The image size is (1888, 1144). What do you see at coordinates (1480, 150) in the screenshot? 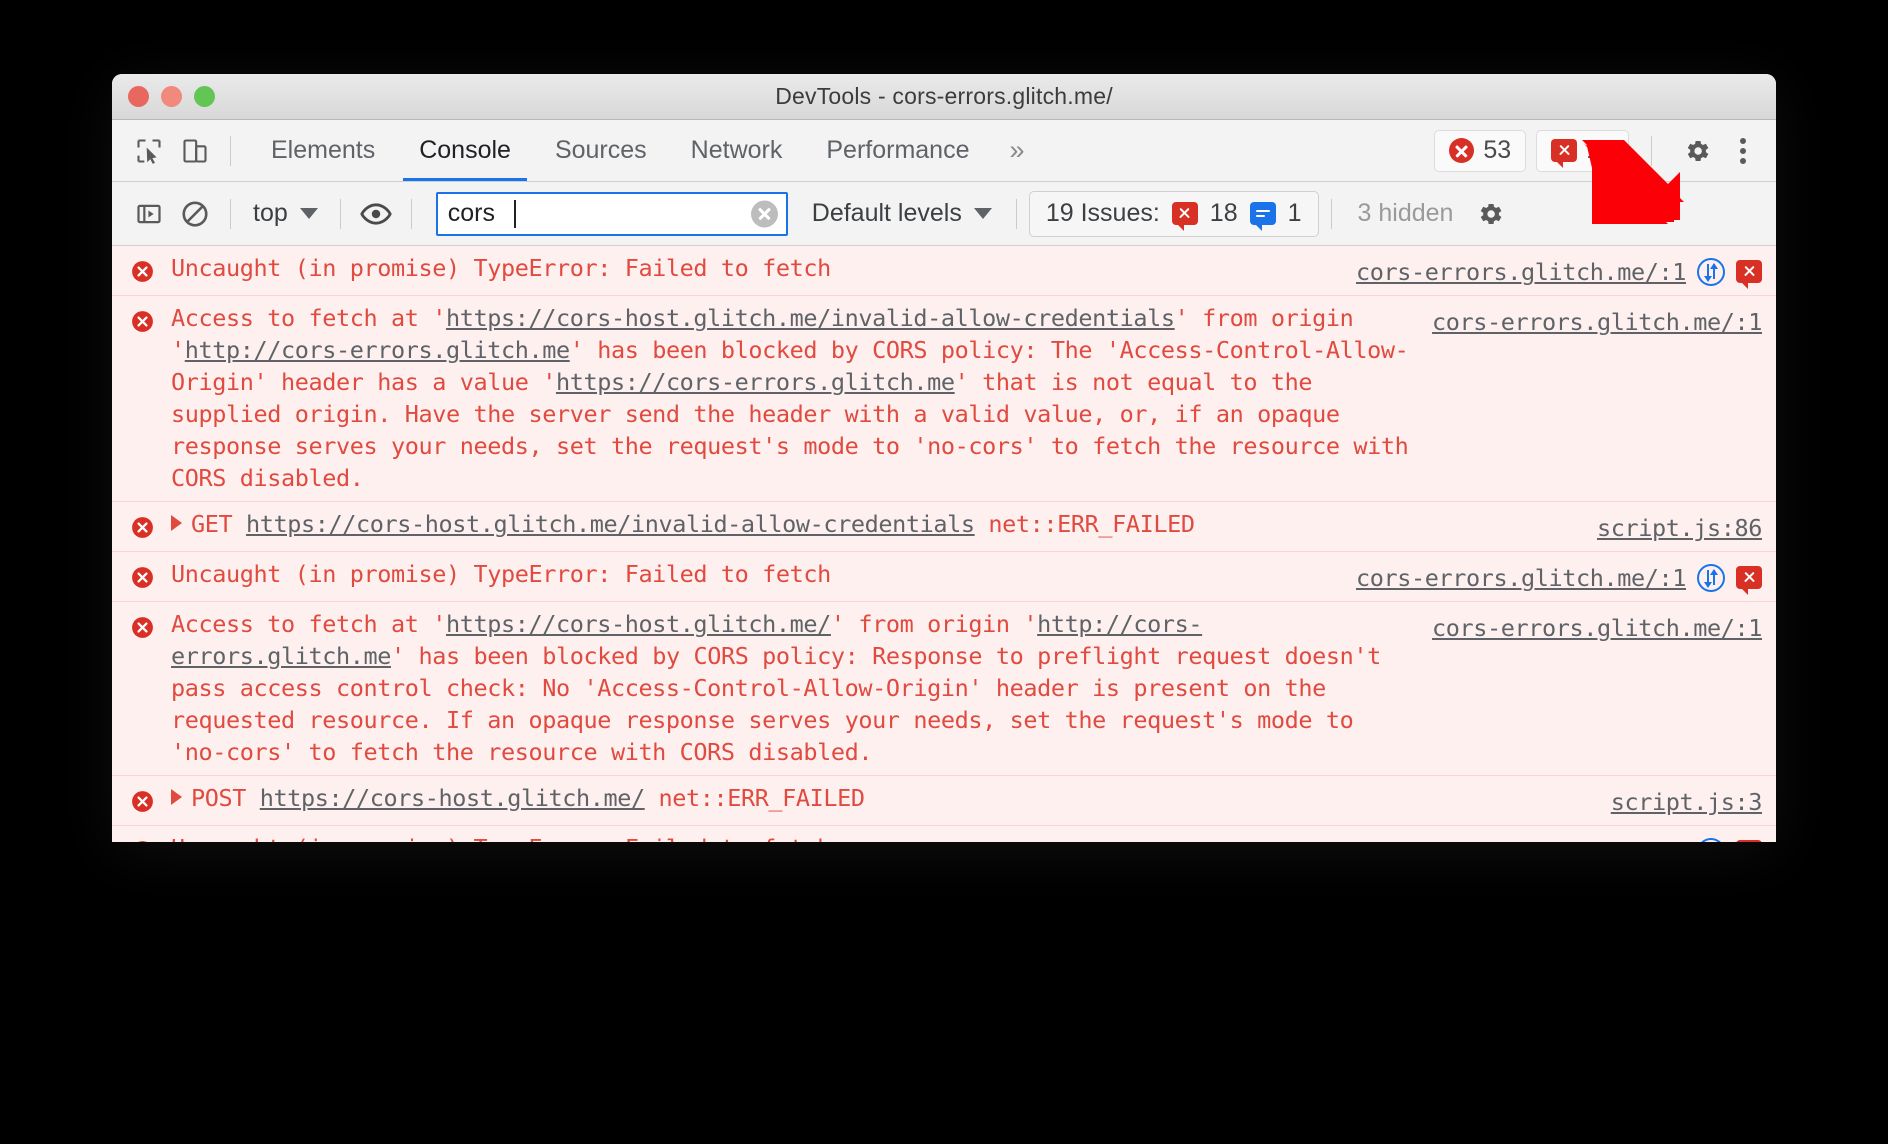
I see `error-count-chip: 53` at bounding box center [1480, 150].